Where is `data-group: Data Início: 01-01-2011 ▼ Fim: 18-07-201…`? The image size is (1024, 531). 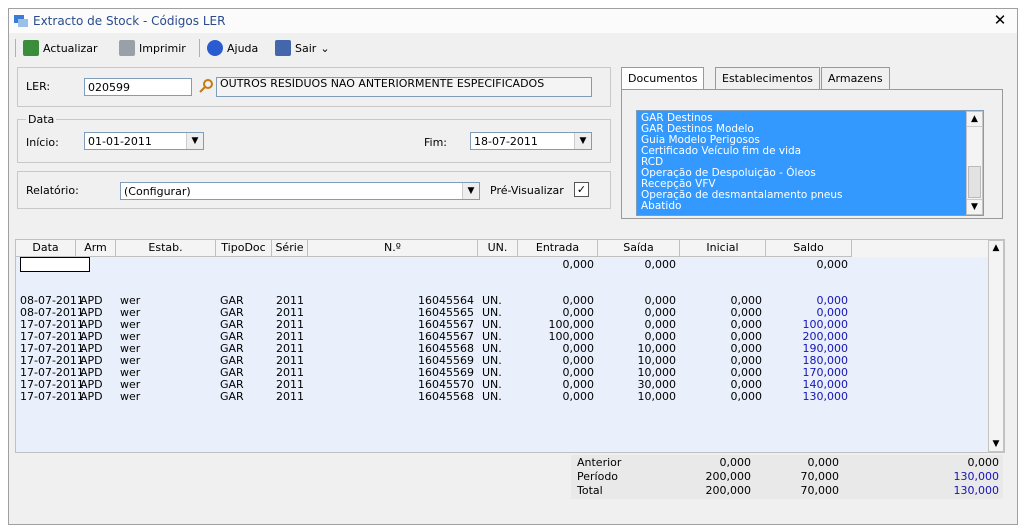 data-group: Data Início: 01-01-2011 ▼ Fim: 18-07-201… is located at coordinates (314, 138).